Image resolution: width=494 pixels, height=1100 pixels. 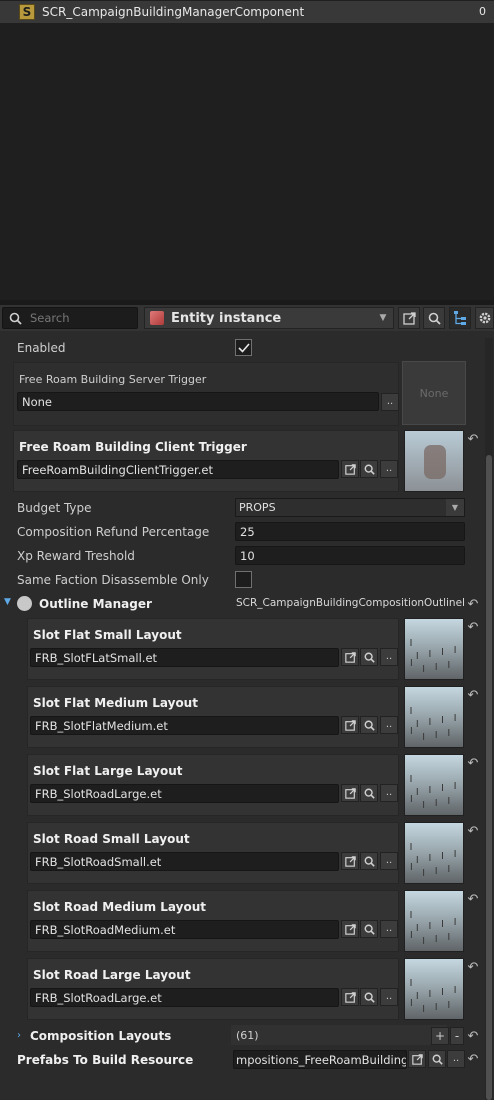 I want to click on slot-layout-field: FRB_SlotFlatMedium.et, so click(x=184, y=725).